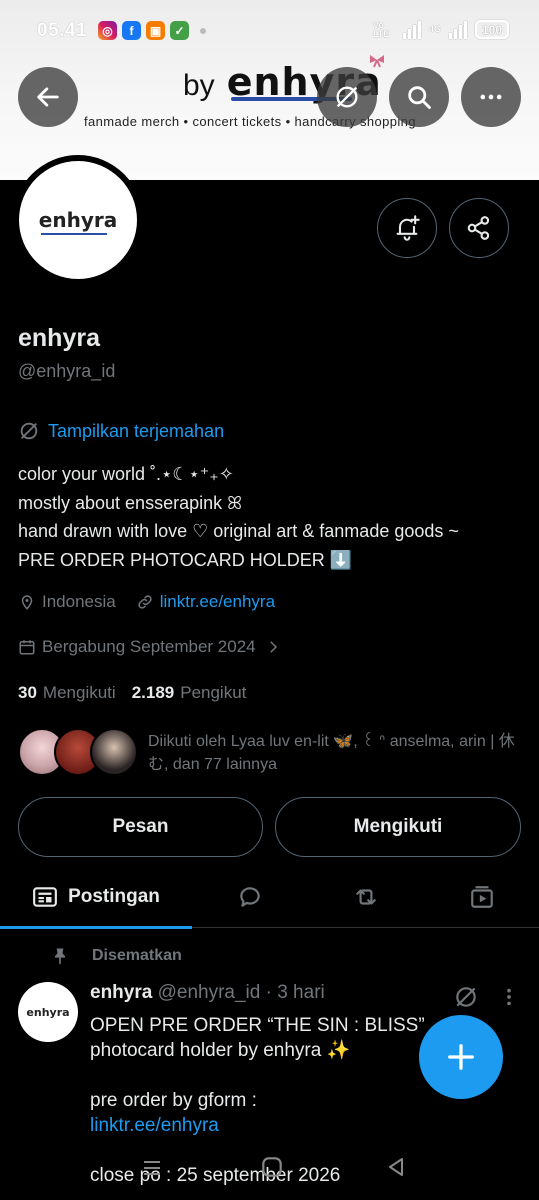 The image size is (539, 1200). What do you see at coordinates (27, 692) in the screenshot?
I see `following-count: 30` at bounding box center [27, 692].